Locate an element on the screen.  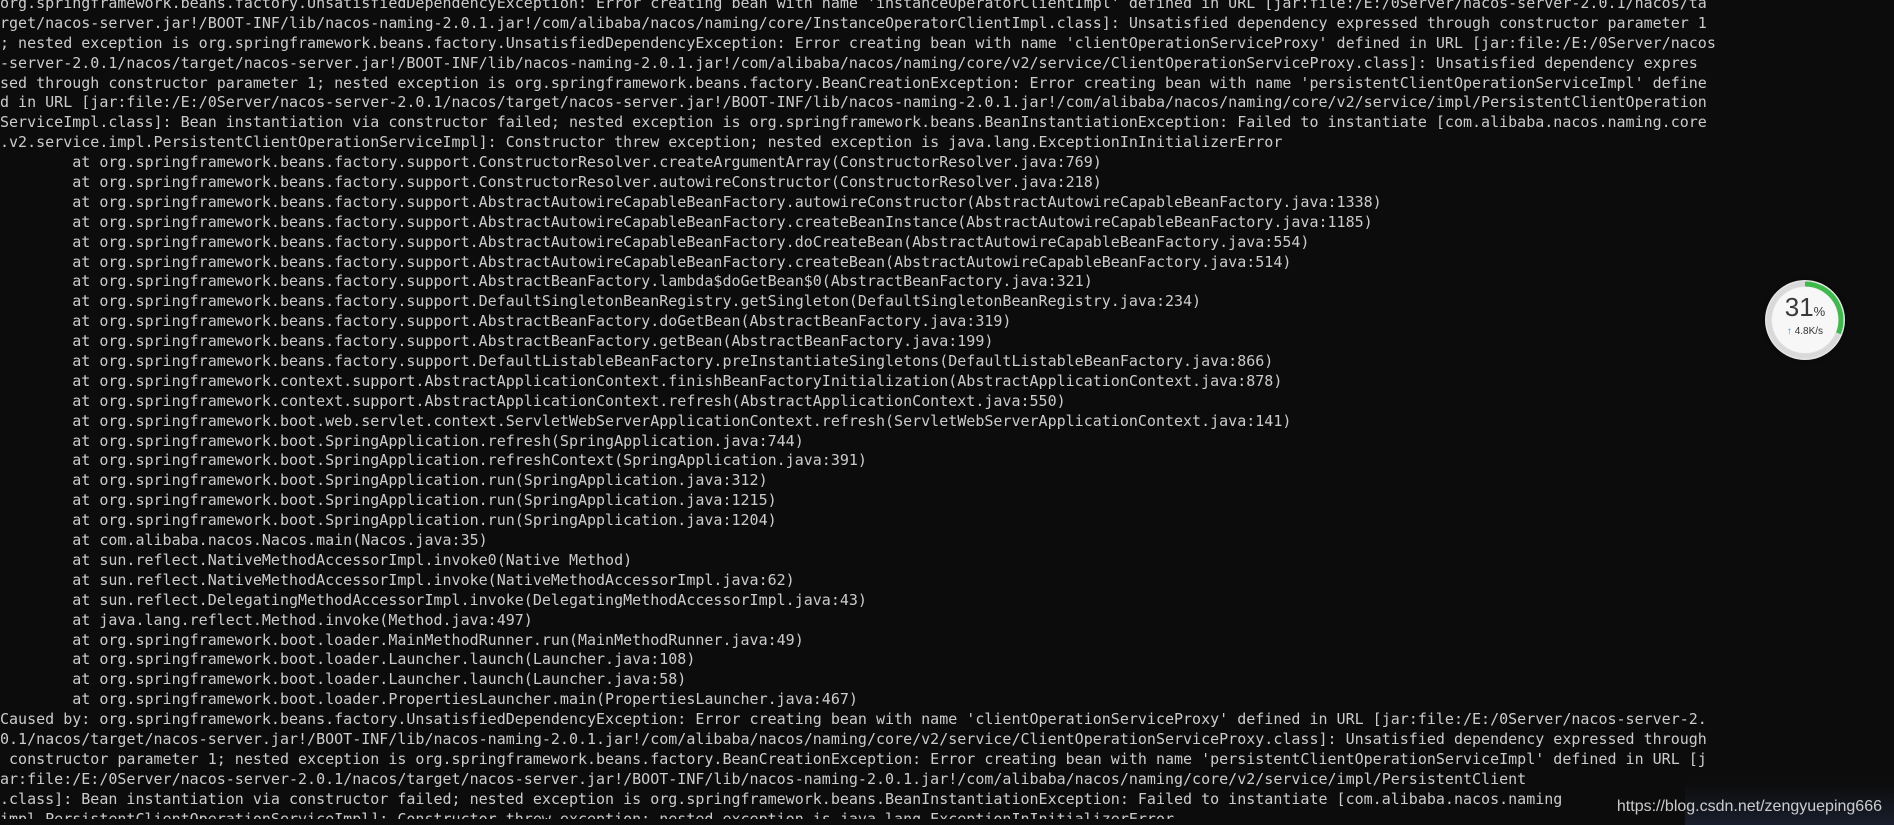
usage-percent-unit: % is located at coordinates (1819, 311).